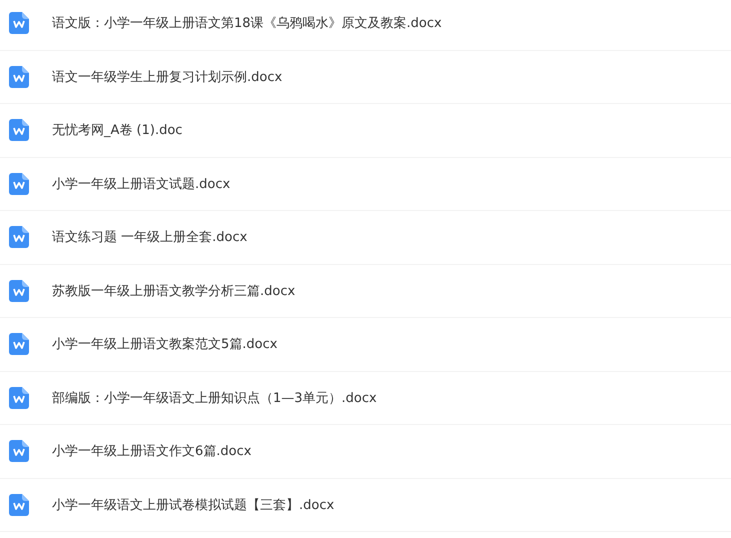 This screenshot has width=731, height=538. I want to click on file-name: 无忧考网_A卷 (1).doc, so click(117, 130).